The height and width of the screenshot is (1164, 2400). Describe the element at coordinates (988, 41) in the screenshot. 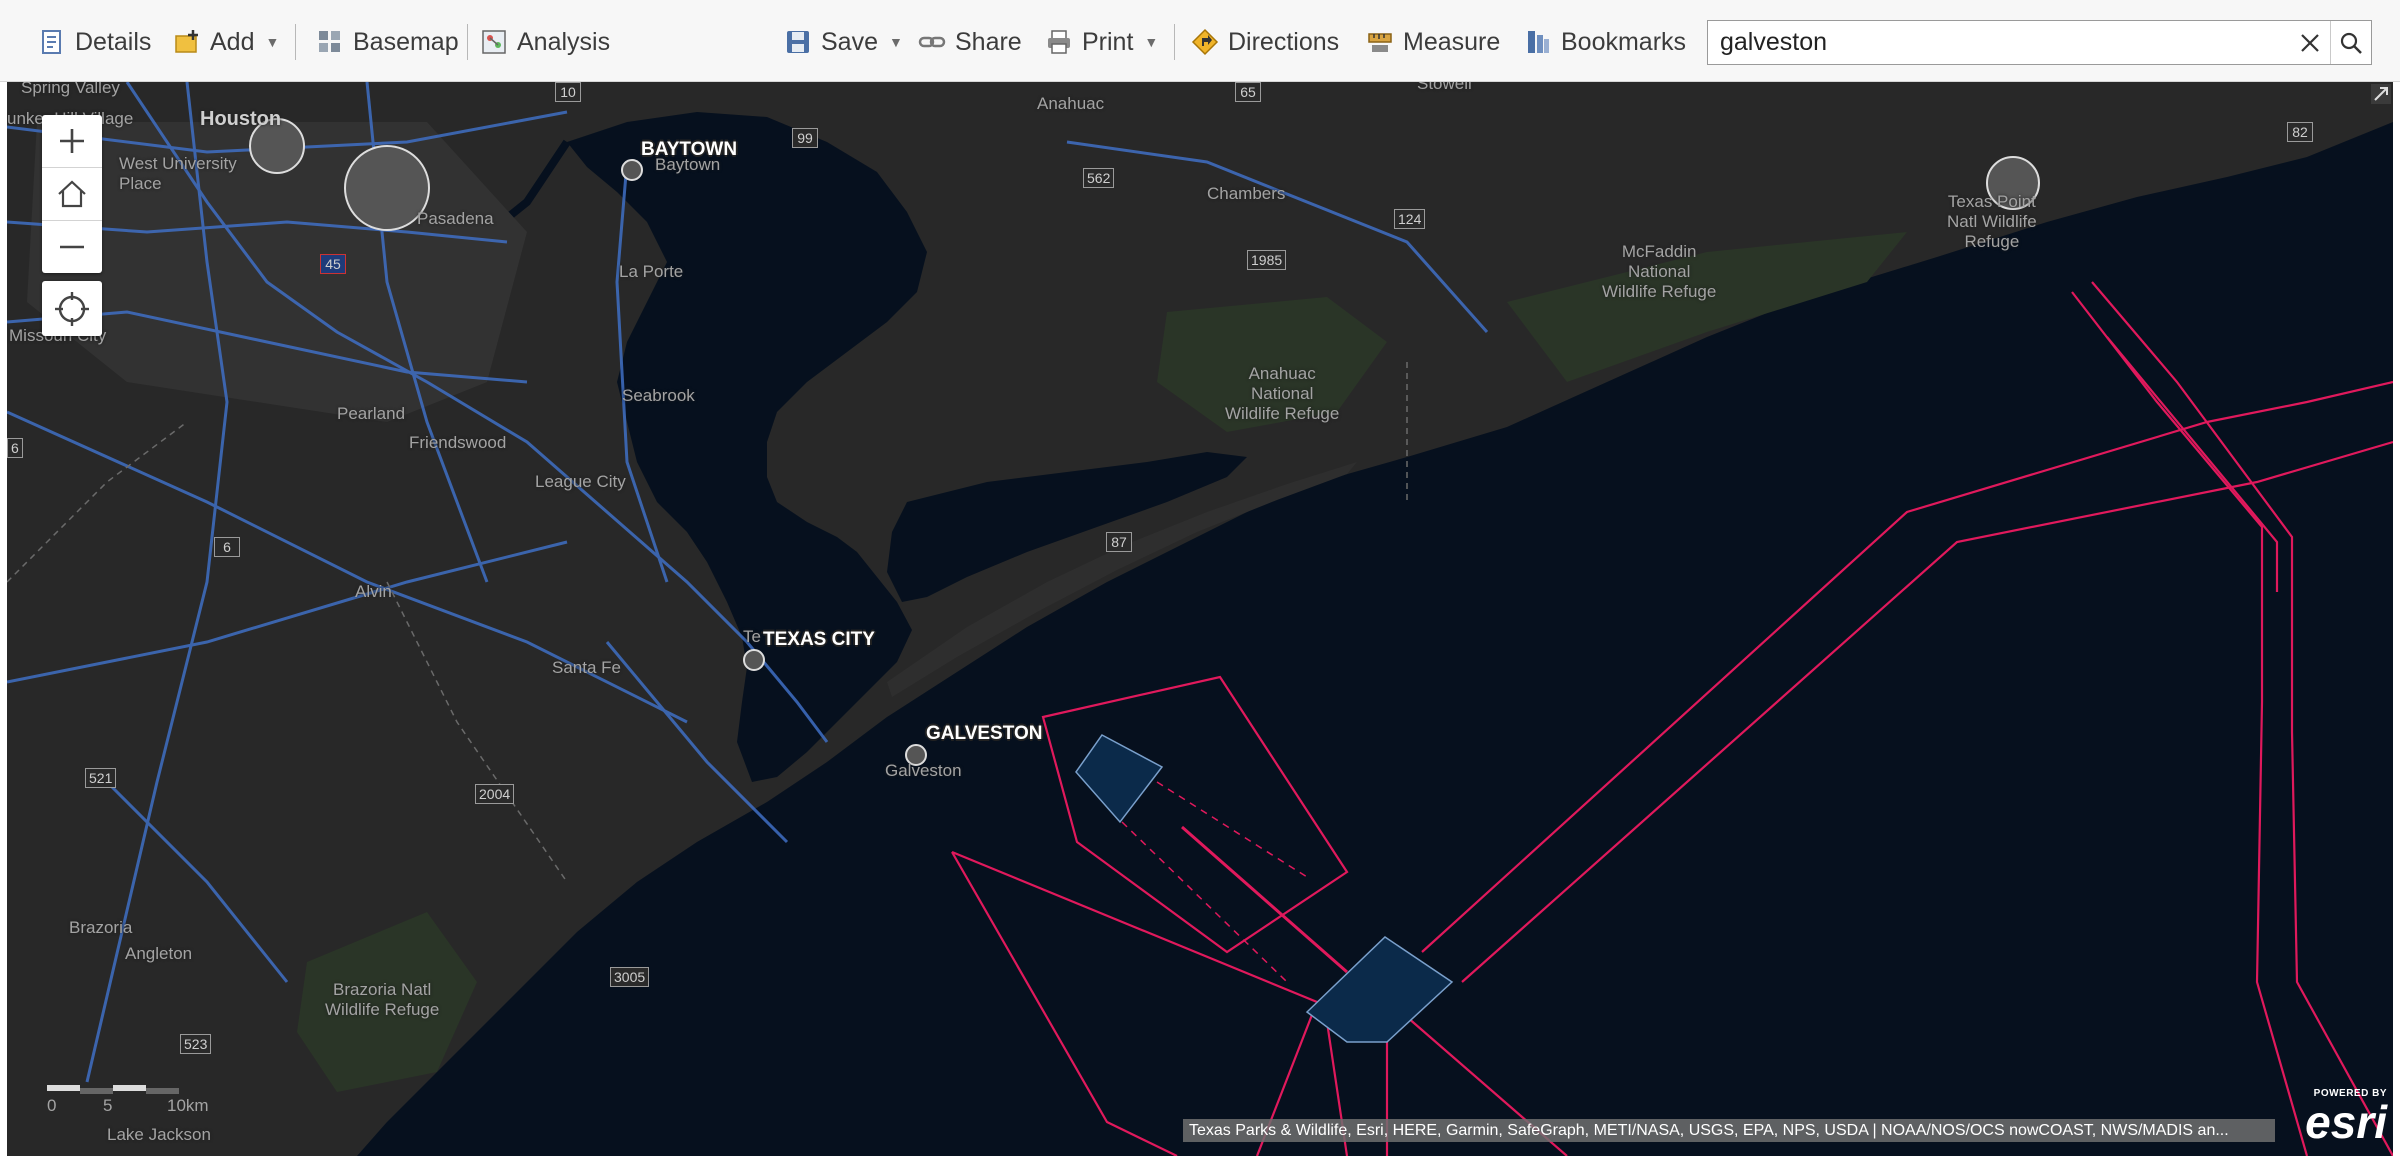

I see `share-label: Share` at that location.